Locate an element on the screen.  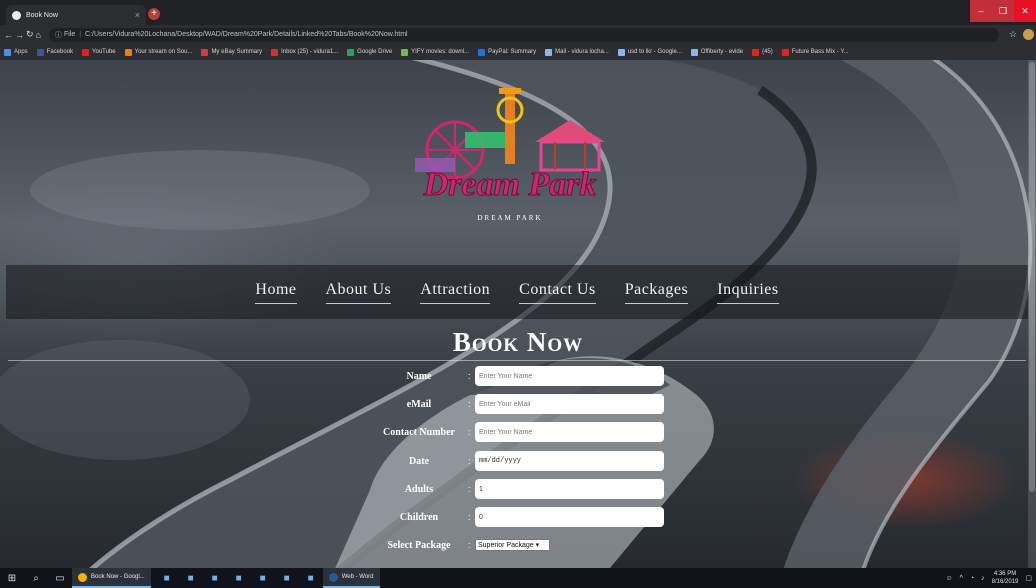
new-tab-button: + is located at coordinates (154, 14).